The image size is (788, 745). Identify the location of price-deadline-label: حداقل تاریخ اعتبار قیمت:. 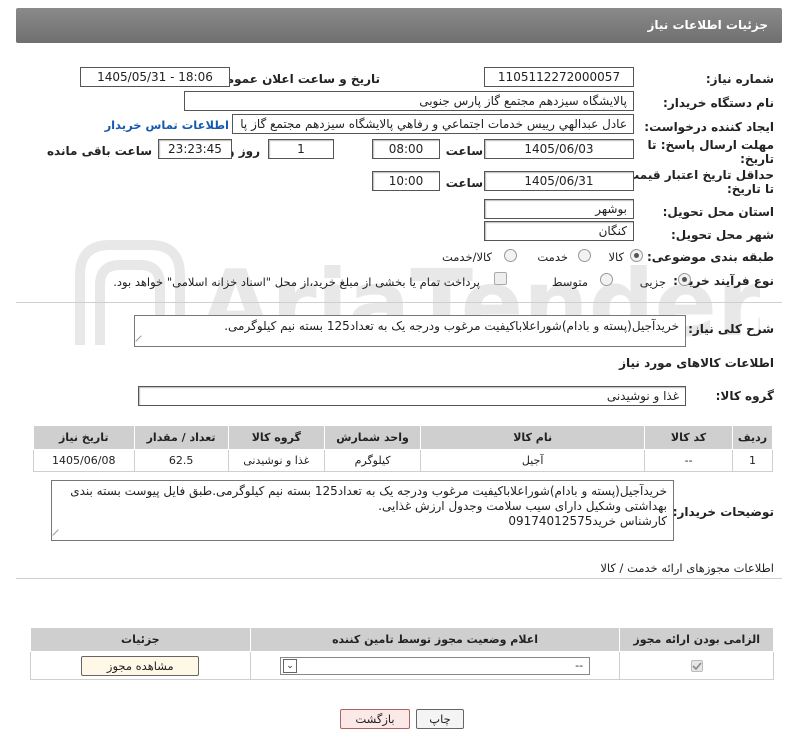
(698, 175).